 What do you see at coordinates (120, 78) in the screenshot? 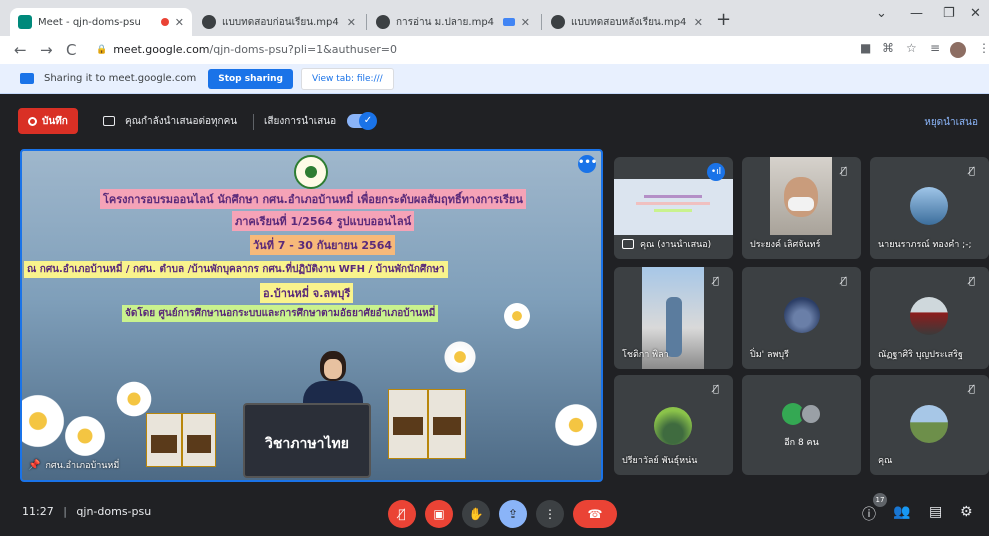
I see `sharing-text: Sharing it to meet.google.com` at bounding box center [120, 78].